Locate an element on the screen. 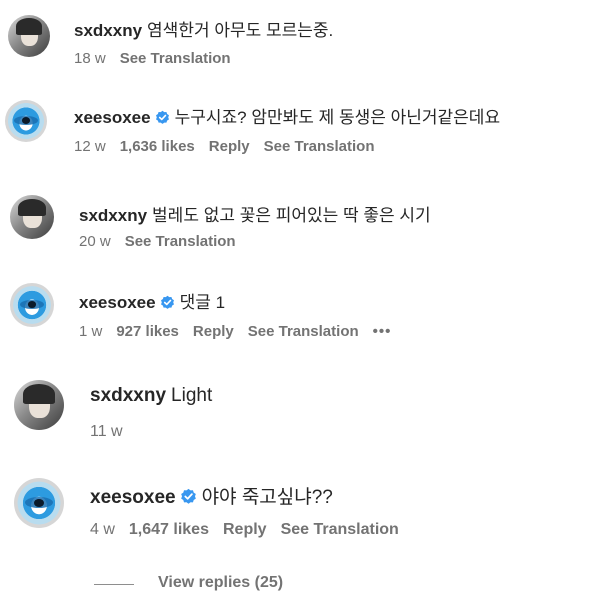 The width and height of the screenshot is (600, 612). likes-count: 927 likes is located at coordinates (147, 331).